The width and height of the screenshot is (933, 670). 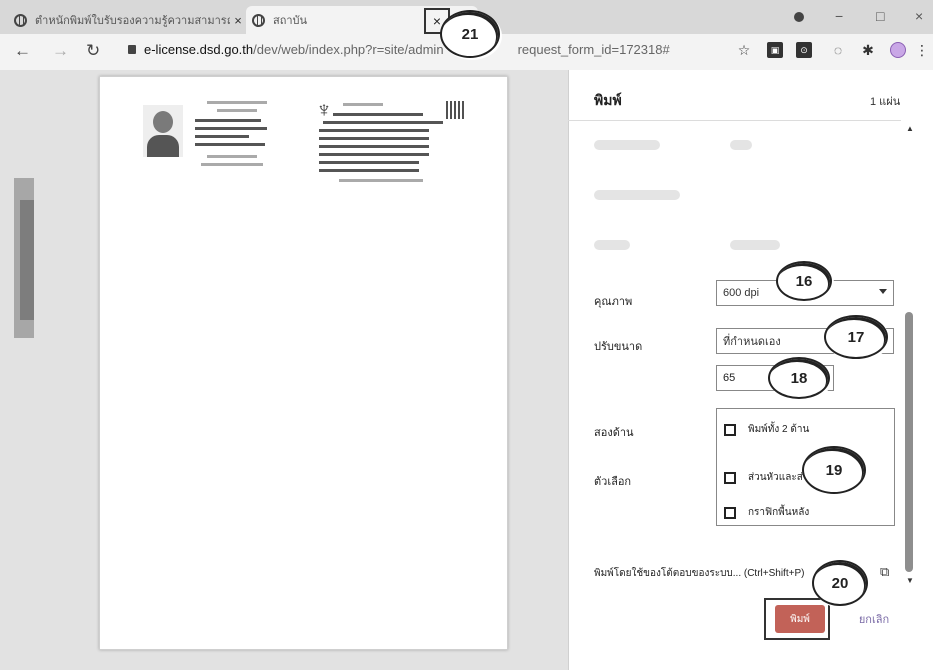 What do you see at coordinates (730, 429) in the screenshot?
I see `duplex-checkbox` at bounding box center [730, 429].